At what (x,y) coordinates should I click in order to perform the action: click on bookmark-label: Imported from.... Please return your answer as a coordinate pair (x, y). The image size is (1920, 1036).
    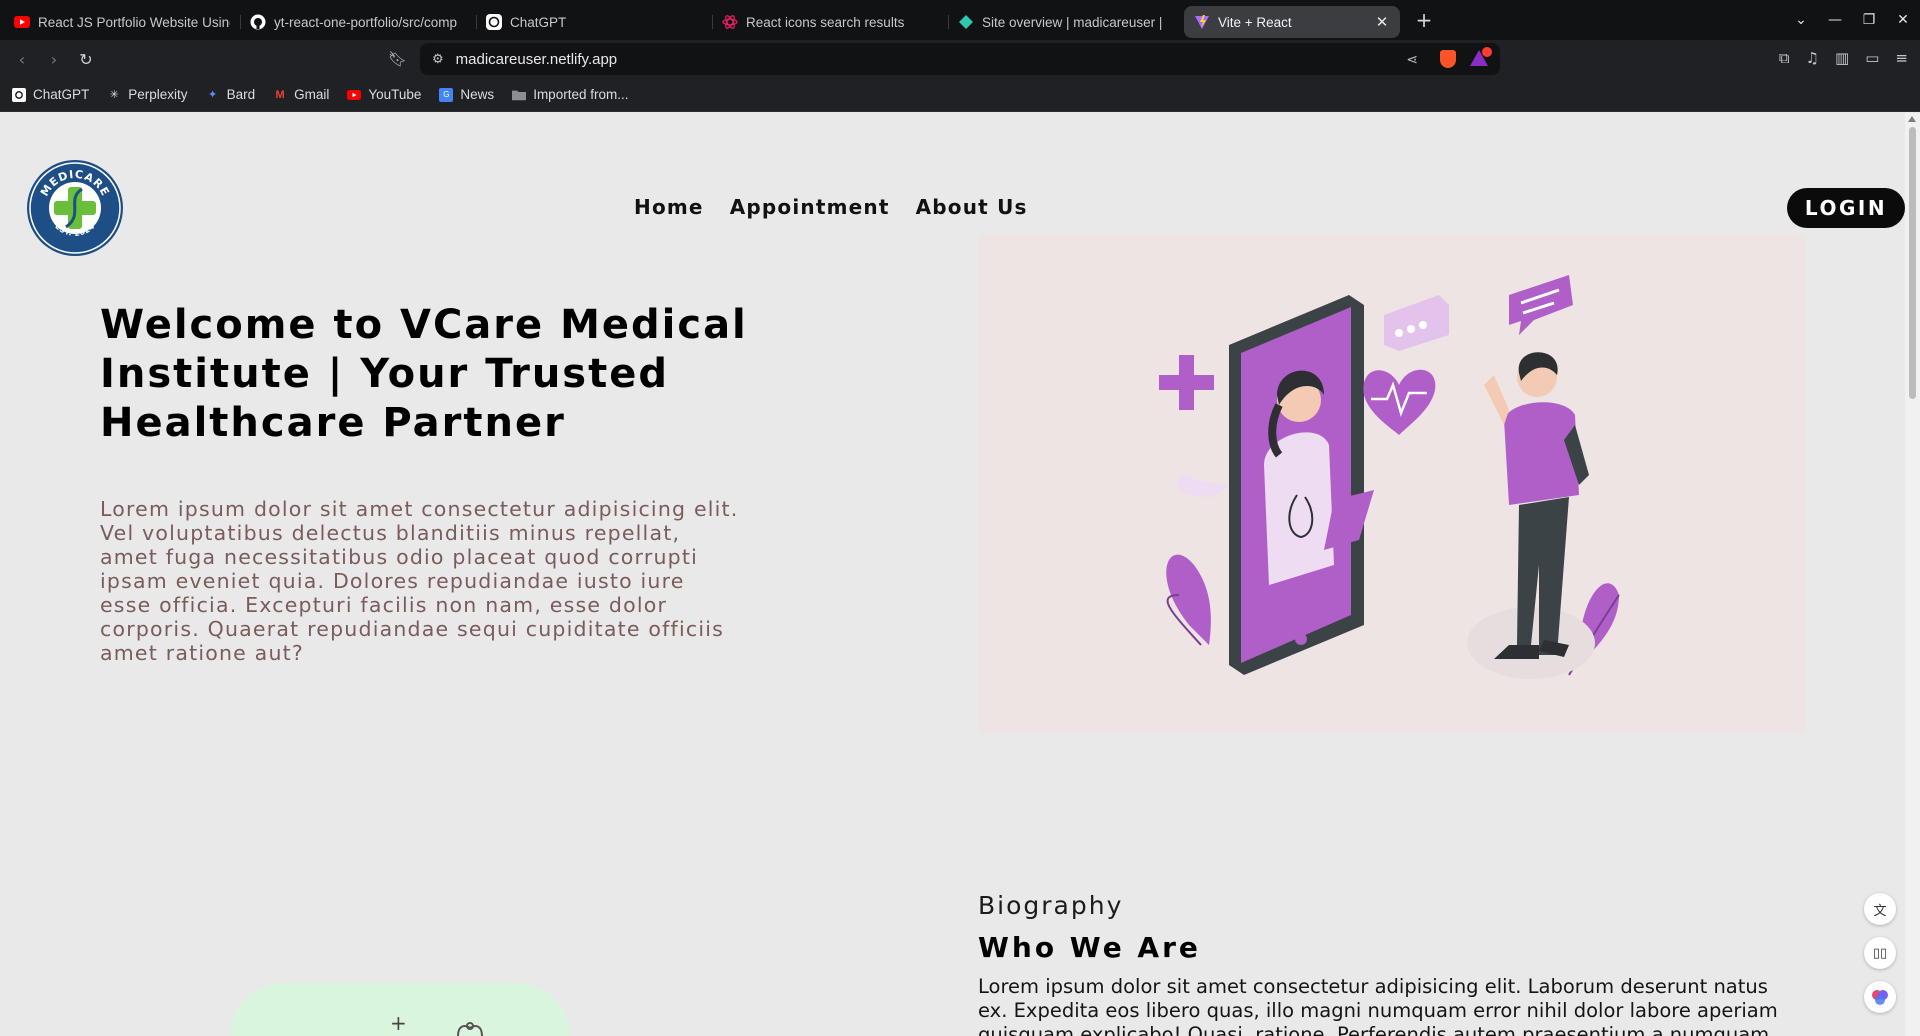
    Looking at the image, I should click on (581, 94).